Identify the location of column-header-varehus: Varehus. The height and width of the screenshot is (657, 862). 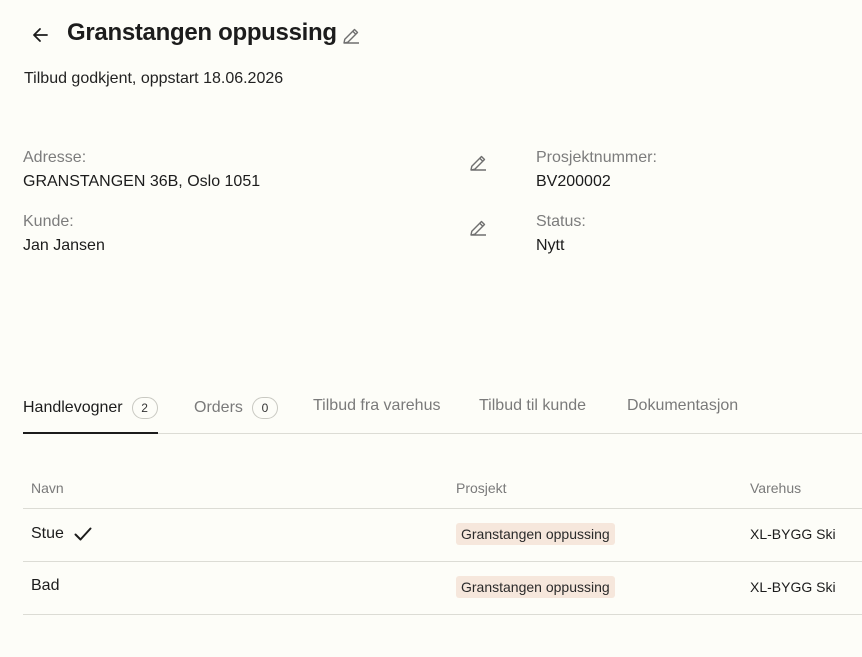
(775, 488).